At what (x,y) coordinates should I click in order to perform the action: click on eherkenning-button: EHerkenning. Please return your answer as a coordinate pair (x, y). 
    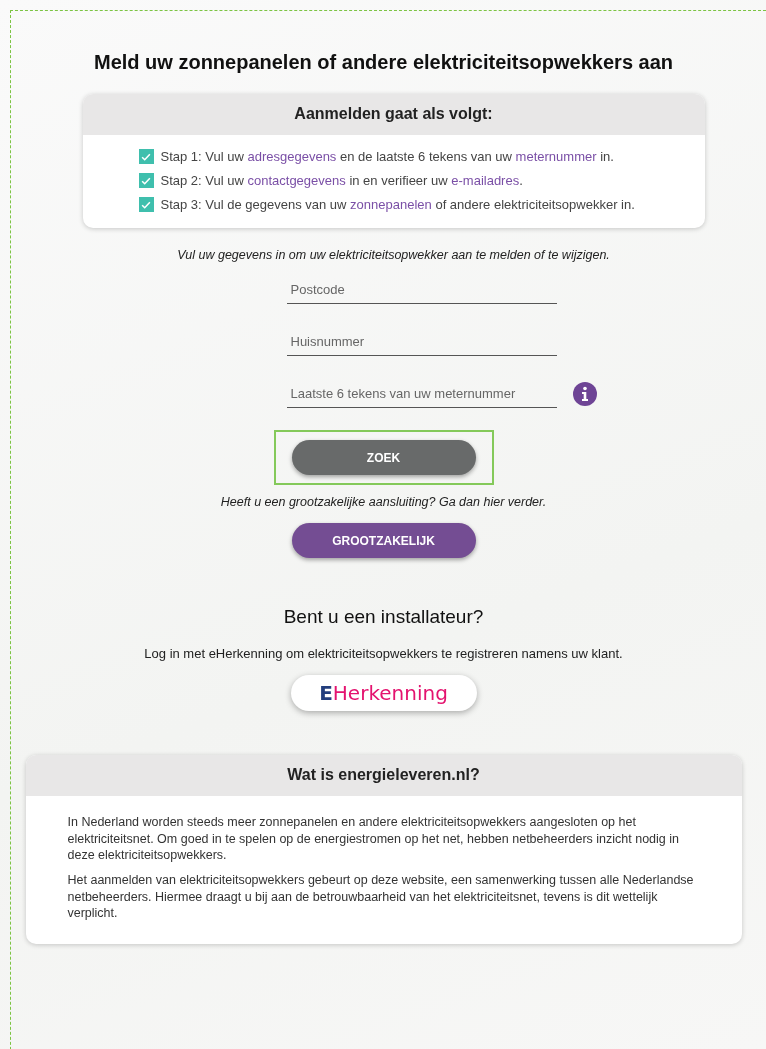
    Looking at the image, I should click on (383, 693).